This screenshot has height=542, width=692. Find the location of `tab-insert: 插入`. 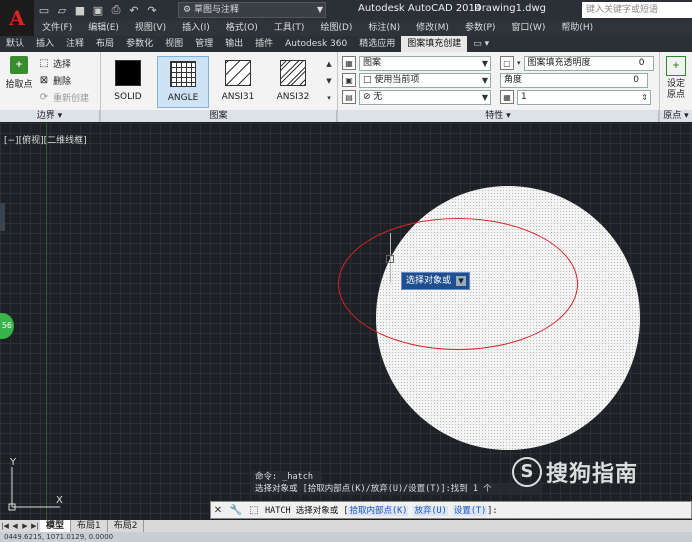

tab-insert: 插入 is located at coordinates (45, 44).